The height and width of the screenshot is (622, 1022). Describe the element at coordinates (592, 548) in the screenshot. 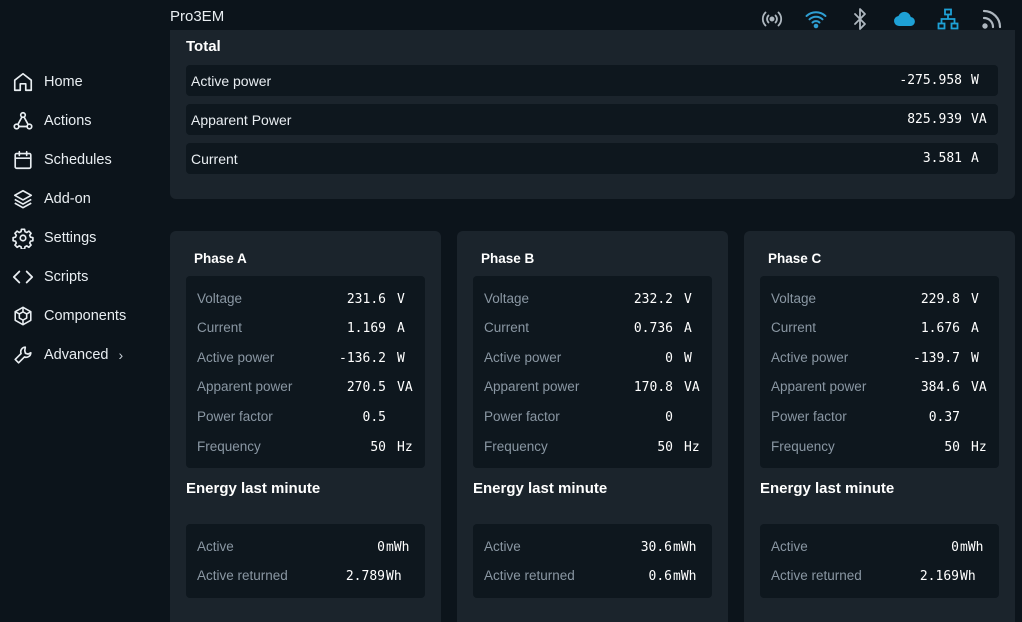

I see `energy-row: Active 30.6 mWh` at that location.